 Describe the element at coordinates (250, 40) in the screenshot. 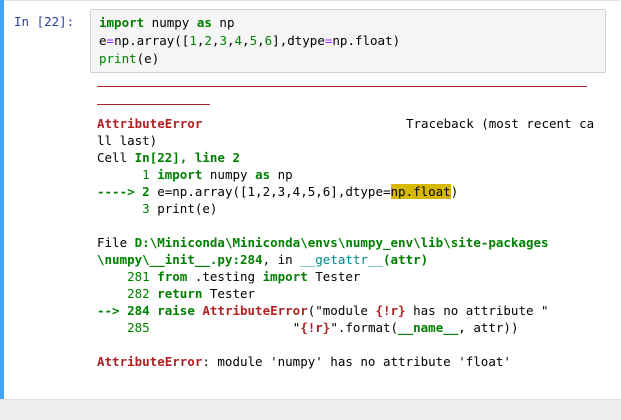

I see `code-line-2: e=np.array([1,2,3,4,5,6],dtype=np.float)` at that location.